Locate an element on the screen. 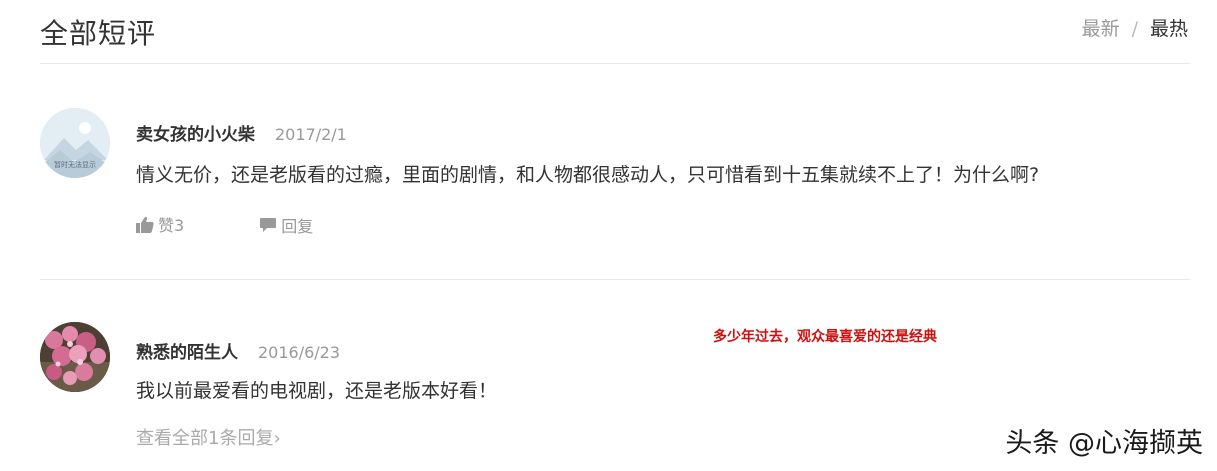  comment-date: 2016/6/23 is located at coordinates (299, 352).